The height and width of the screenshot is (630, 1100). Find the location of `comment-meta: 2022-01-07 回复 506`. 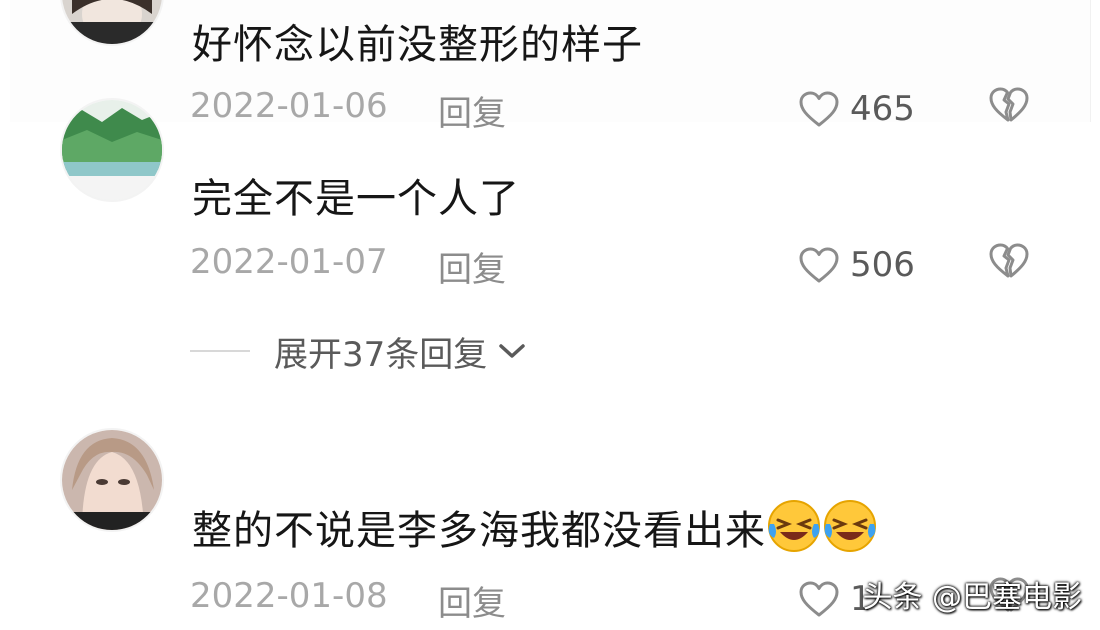

comment-meta: 2022-01-07 回复 506 is located at coordinates (615, 266).